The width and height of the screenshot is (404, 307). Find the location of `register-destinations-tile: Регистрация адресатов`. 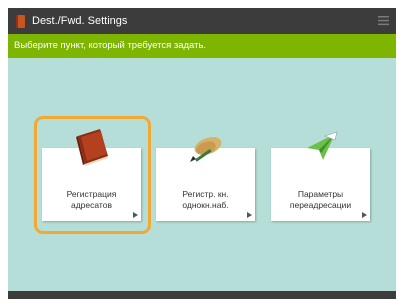

register-destinations-tile: Регистрация адресатов is located at coordinates (91, 175).